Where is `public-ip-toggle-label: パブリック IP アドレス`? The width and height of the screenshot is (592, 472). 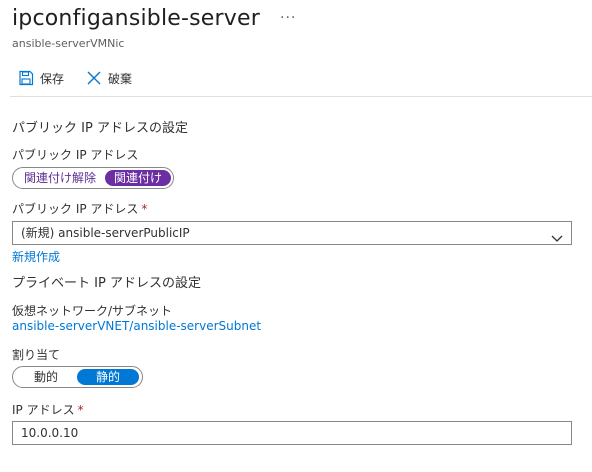
public-ip-toggle-label: パブリック IP アドレス is located at coordinates (75, 155).